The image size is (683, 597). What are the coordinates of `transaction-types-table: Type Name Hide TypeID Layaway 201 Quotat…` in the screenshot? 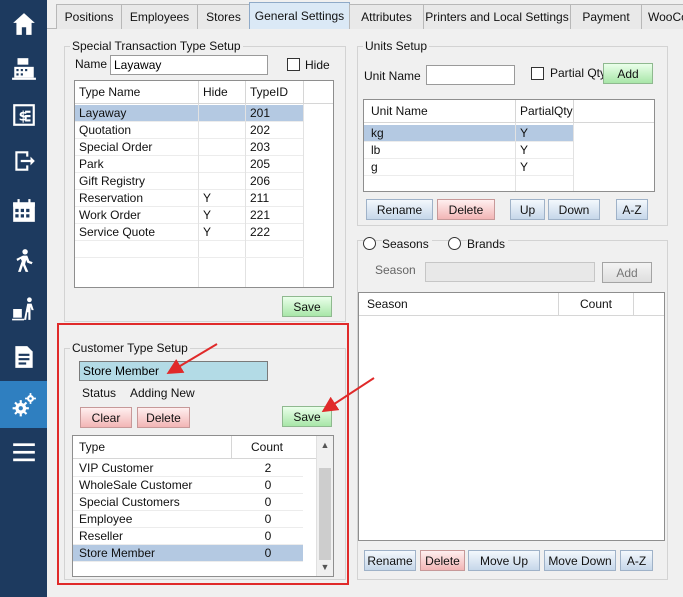 It's located at (204, 184).